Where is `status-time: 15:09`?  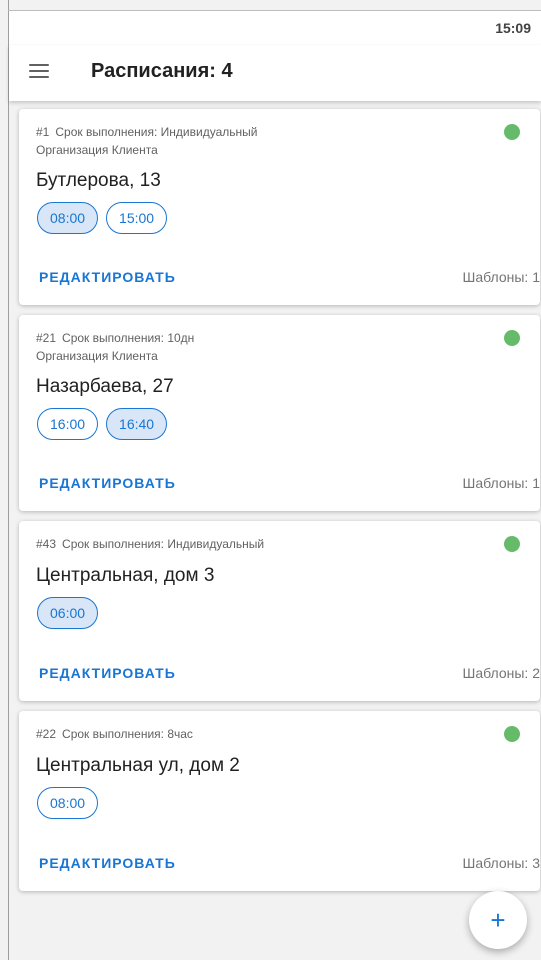
status-time: 15:09 is located at coordinates (513, 28).